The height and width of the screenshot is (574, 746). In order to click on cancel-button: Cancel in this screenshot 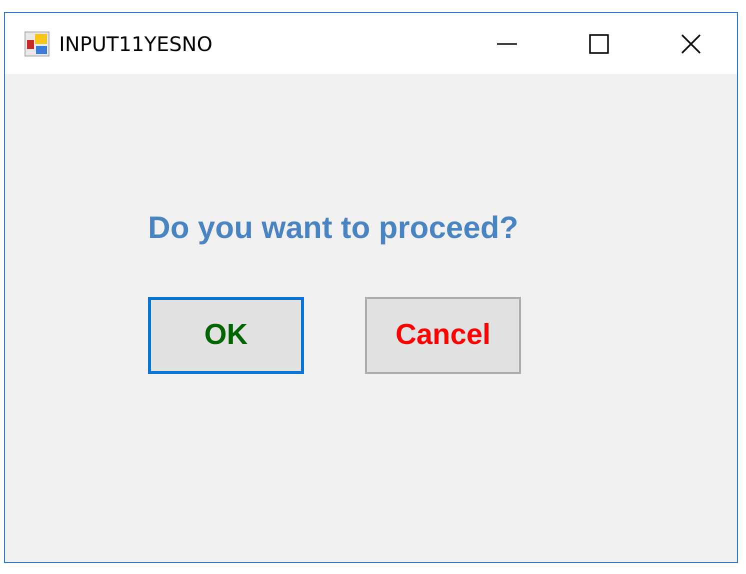, I will do `click(443, 335)`.